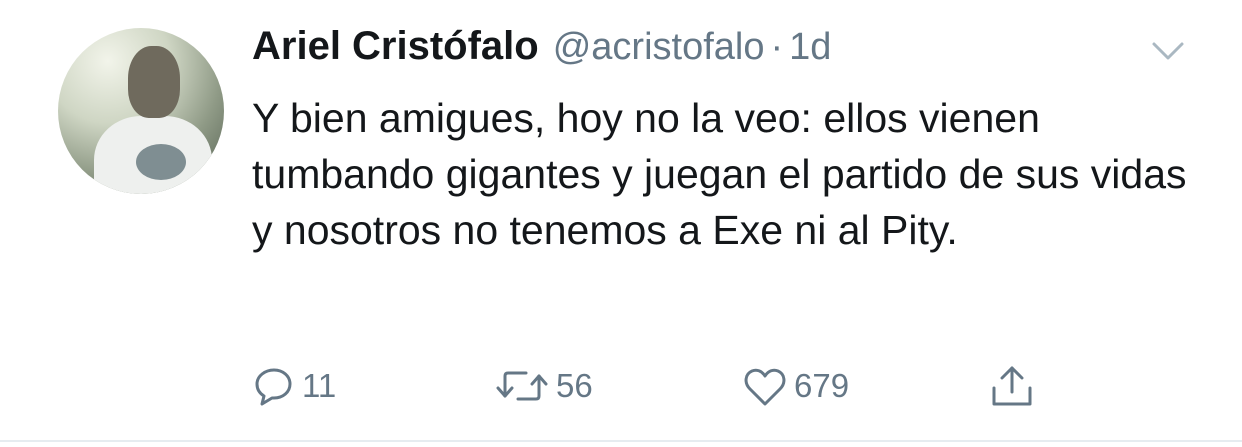 This screenshot has width=1242, height=447. I want to click on timestamp: 1d, so click(810, 47).